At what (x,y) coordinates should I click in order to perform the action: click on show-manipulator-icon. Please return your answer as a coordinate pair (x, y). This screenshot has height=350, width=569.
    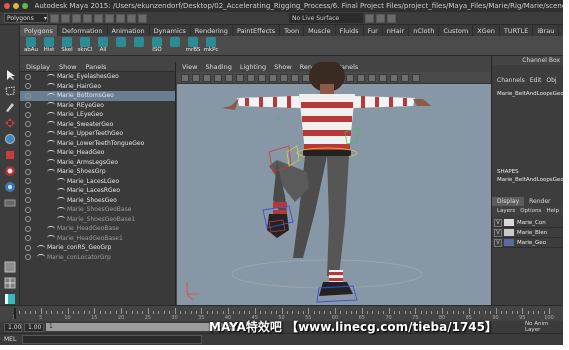
    Looking at the image, I should click on (9, 186).